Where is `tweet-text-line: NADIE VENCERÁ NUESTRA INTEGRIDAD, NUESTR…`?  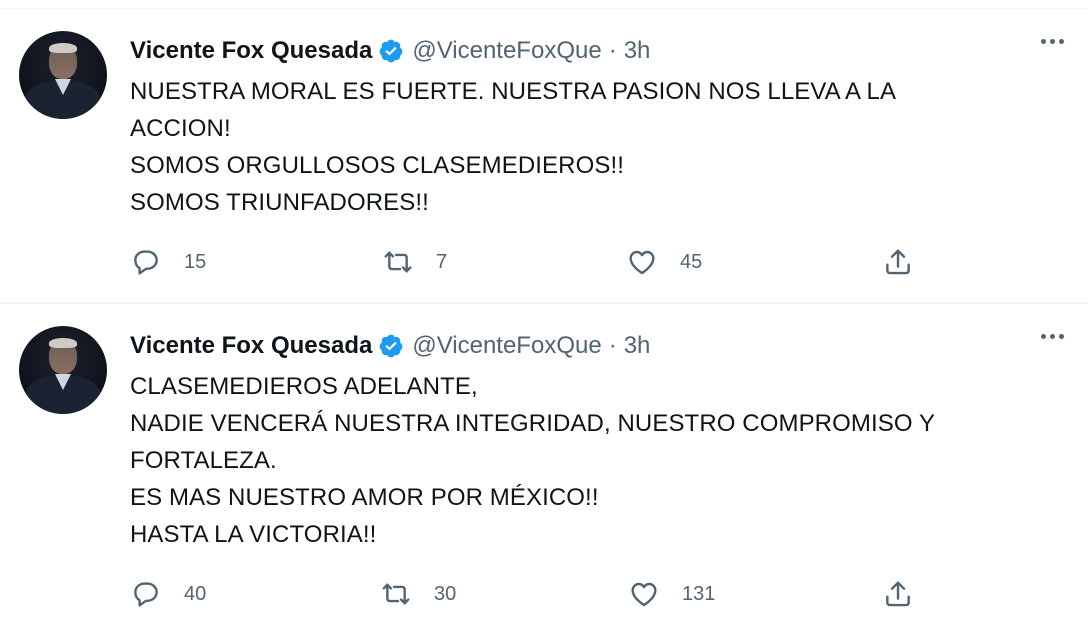 tweet-text-line: NADIE VENCERÁ NUESTRA INTEGRIDAD, NUESTR… is located at coordinates (533, 423).